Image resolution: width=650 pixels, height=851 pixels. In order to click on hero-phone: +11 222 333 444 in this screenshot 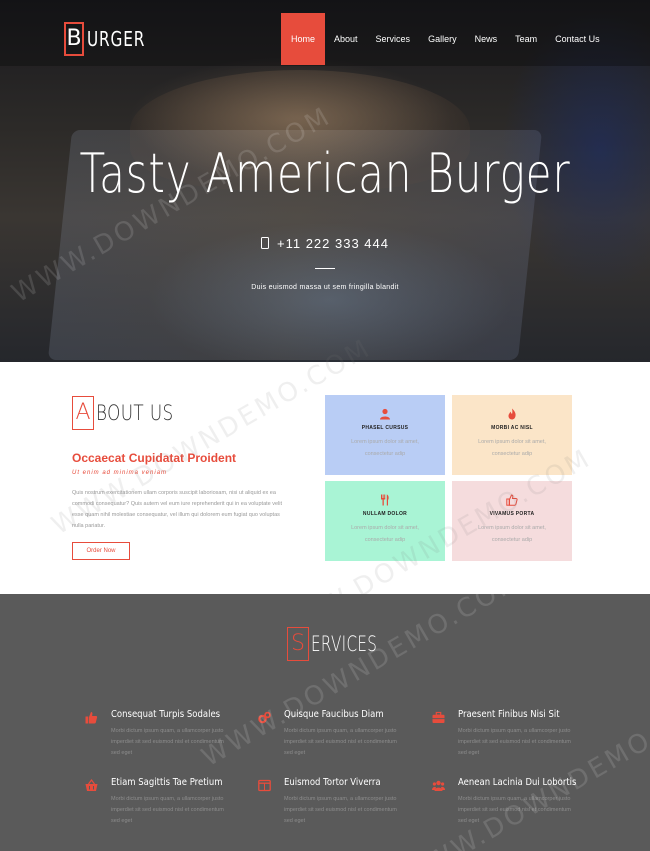, I will do `click(325, 243)`.